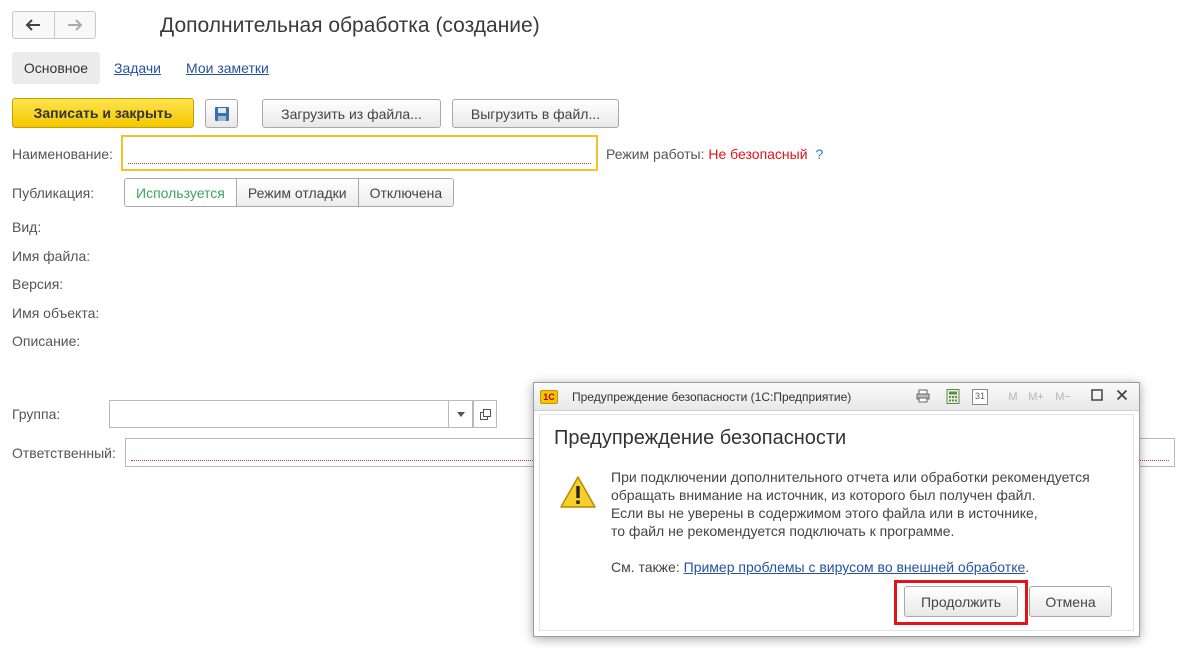  Describe the element at coordinates (27, 227) in the screenshot. I see `kind-label: Вид:` at that location.